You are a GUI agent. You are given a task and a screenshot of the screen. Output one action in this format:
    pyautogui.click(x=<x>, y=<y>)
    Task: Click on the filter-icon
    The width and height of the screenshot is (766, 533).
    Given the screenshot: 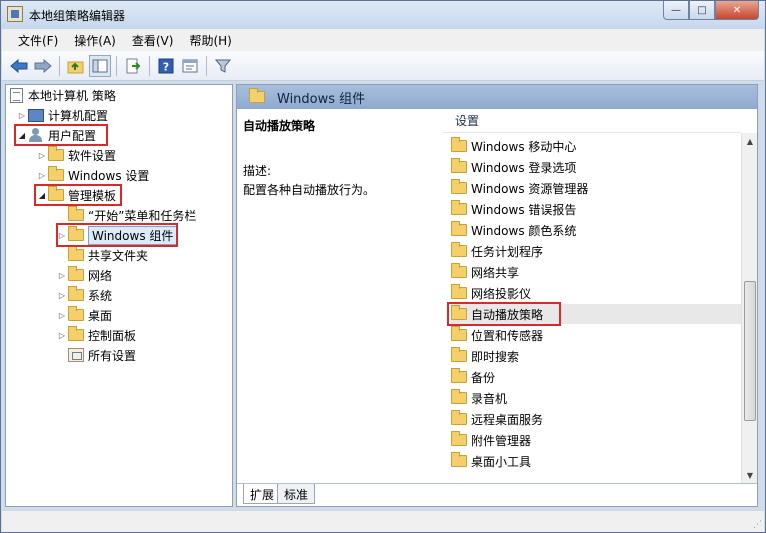 What is the action you would take?
    pyautogui.click(x=223, y=66)
    